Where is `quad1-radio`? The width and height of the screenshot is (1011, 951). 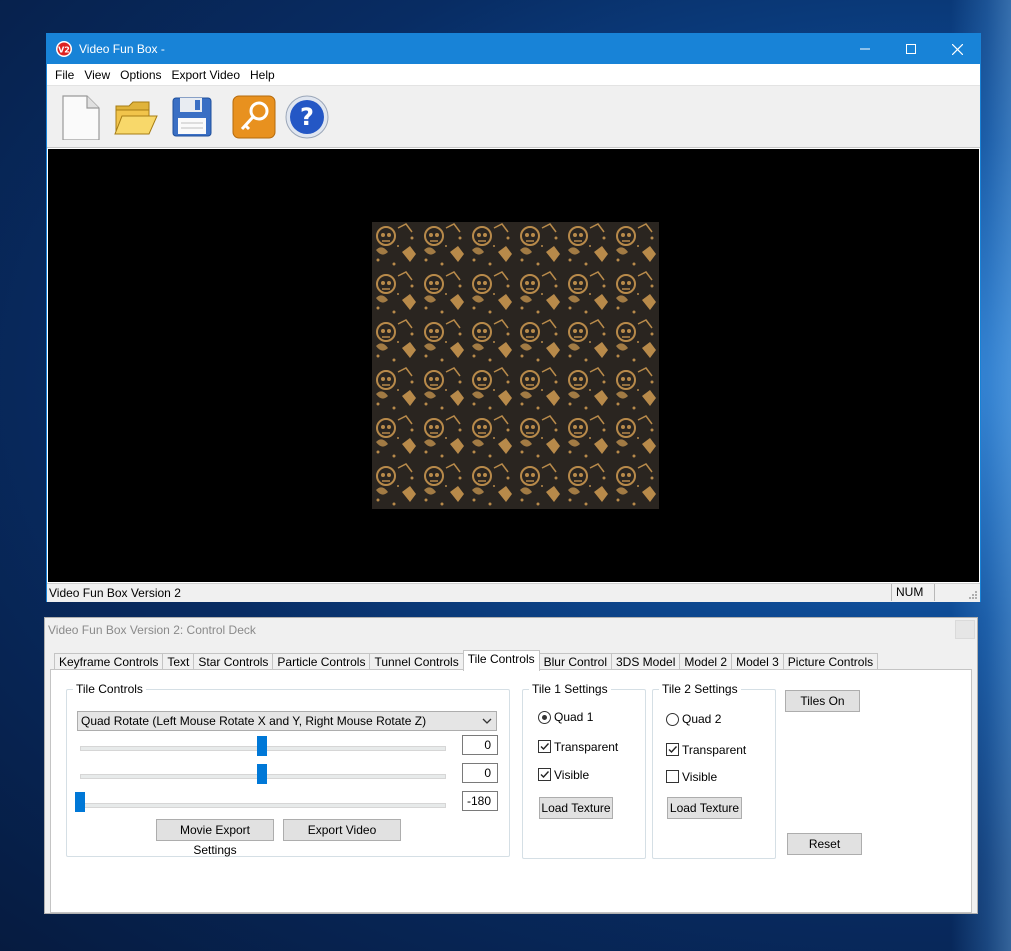
quad1-radio is located at coordinates (544, 717).